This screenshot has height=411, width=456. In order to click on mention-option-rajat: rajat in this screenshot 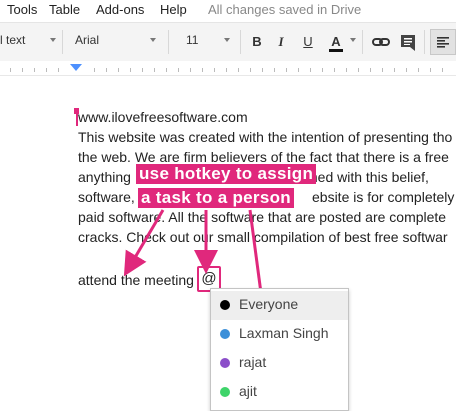, I will do `click(279, 363)`.